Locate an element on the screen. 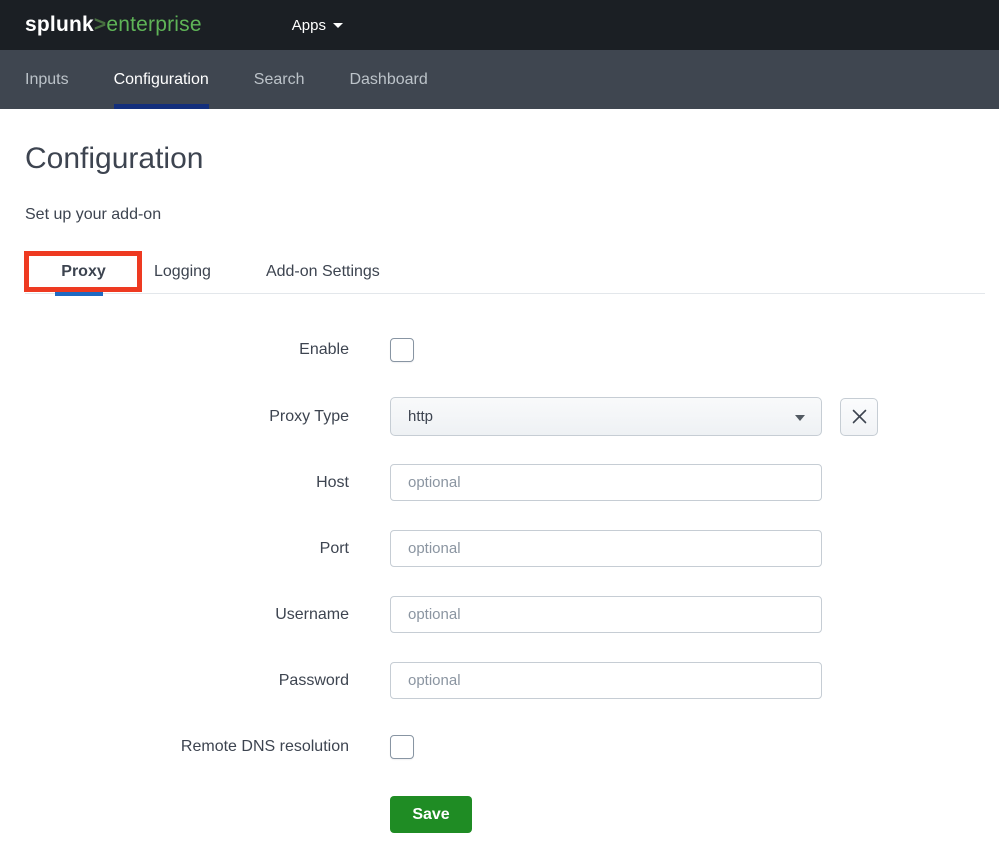  form-row-host: Host is located at coordinates (505, 482).